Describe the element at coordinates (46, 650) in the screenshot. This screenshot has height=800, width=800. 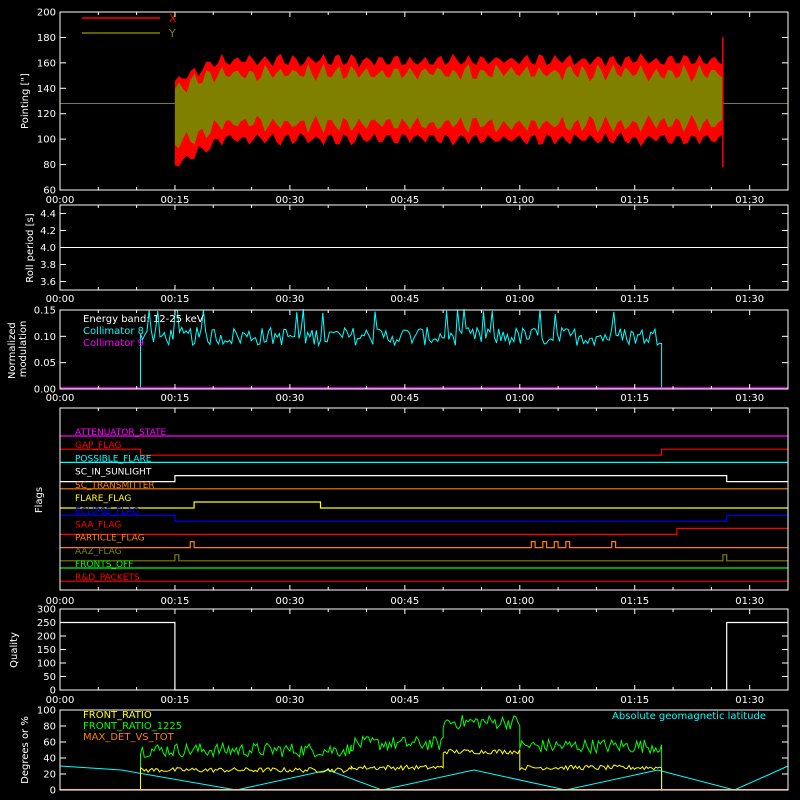
I see `y-tick-label: 150` at that location.